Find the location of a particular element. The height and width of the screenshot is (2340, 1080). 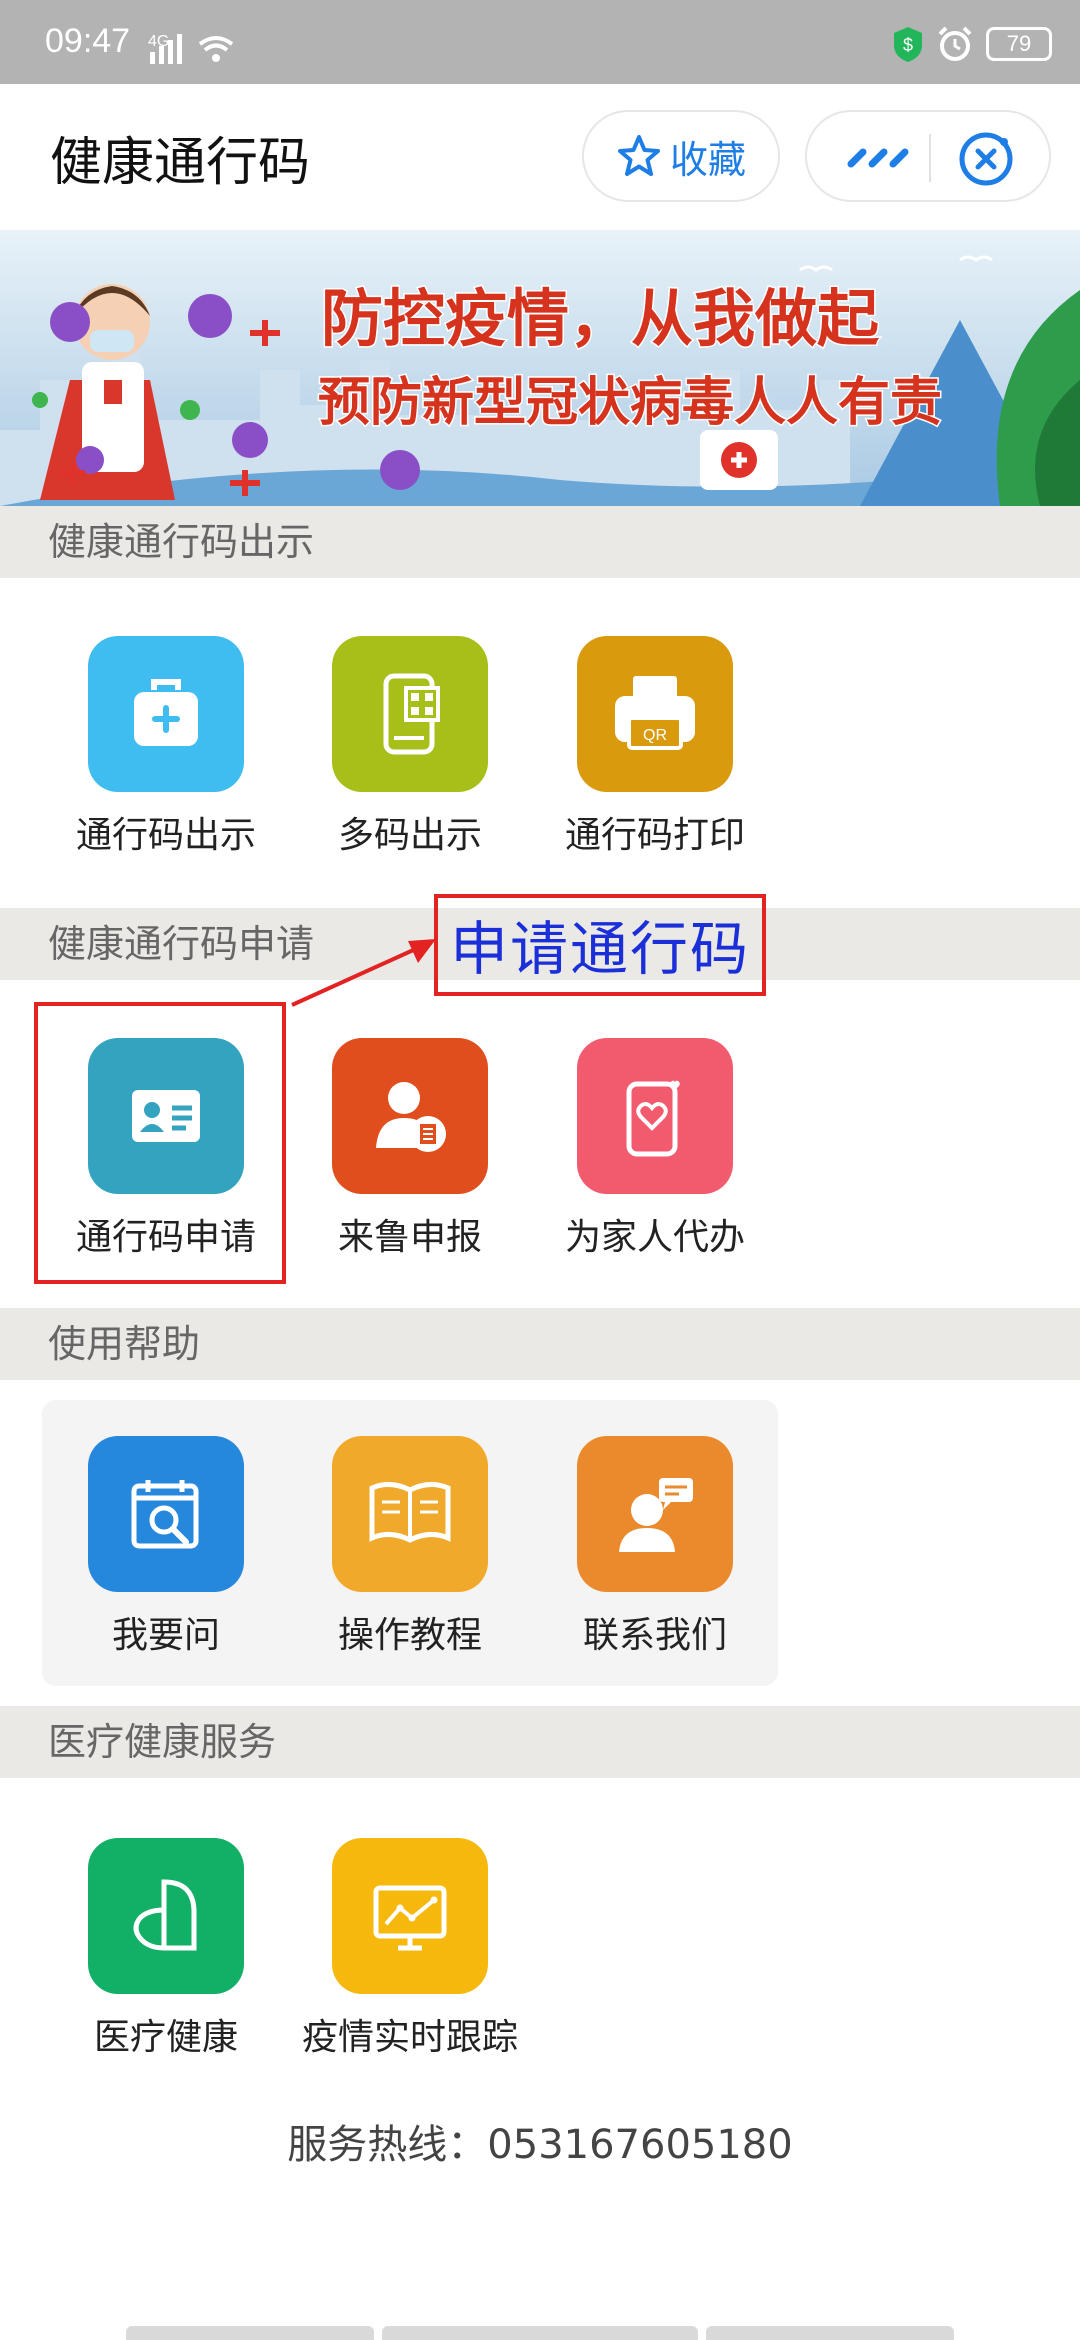

annotation-box: 申请通行码 is located at coordinates (600, 945).